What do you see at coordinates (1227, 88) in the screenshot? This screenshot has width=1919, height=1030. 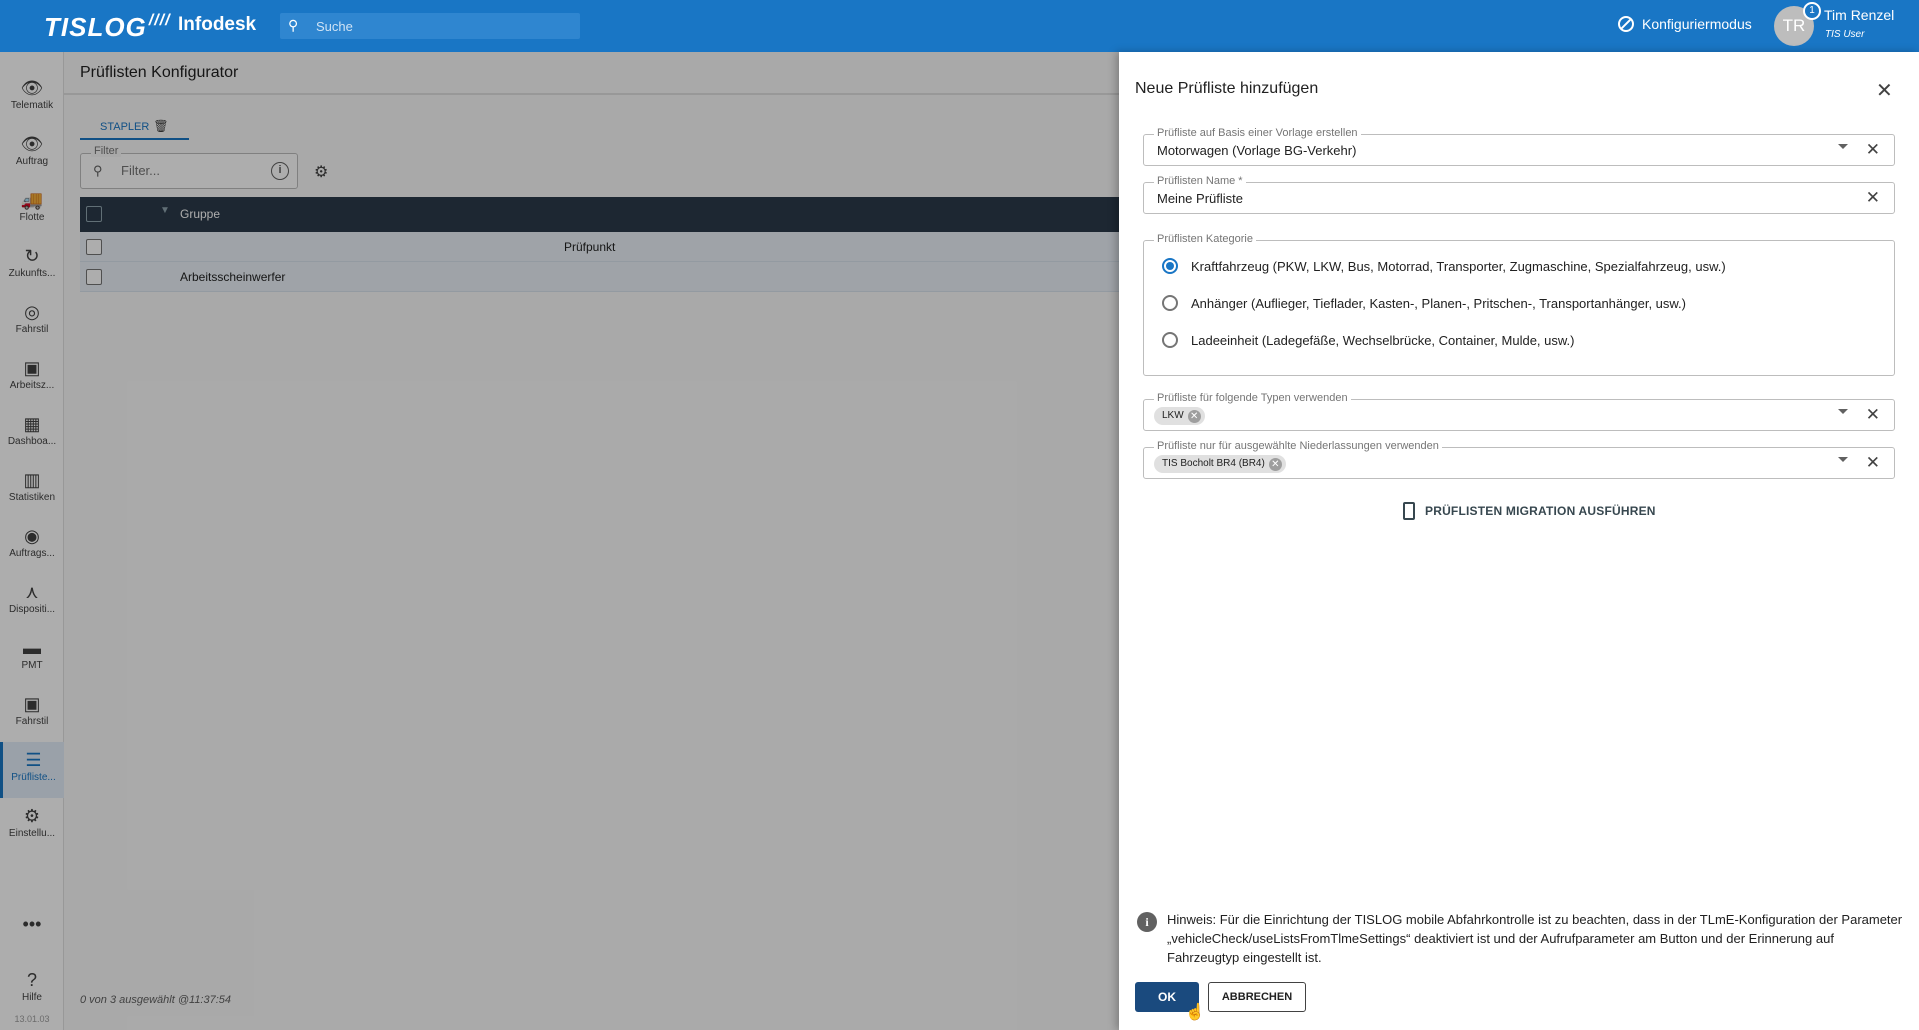 I see `dialog-title: Neue Prüfliste hinzufügen` at bounding box center [1227, 88].